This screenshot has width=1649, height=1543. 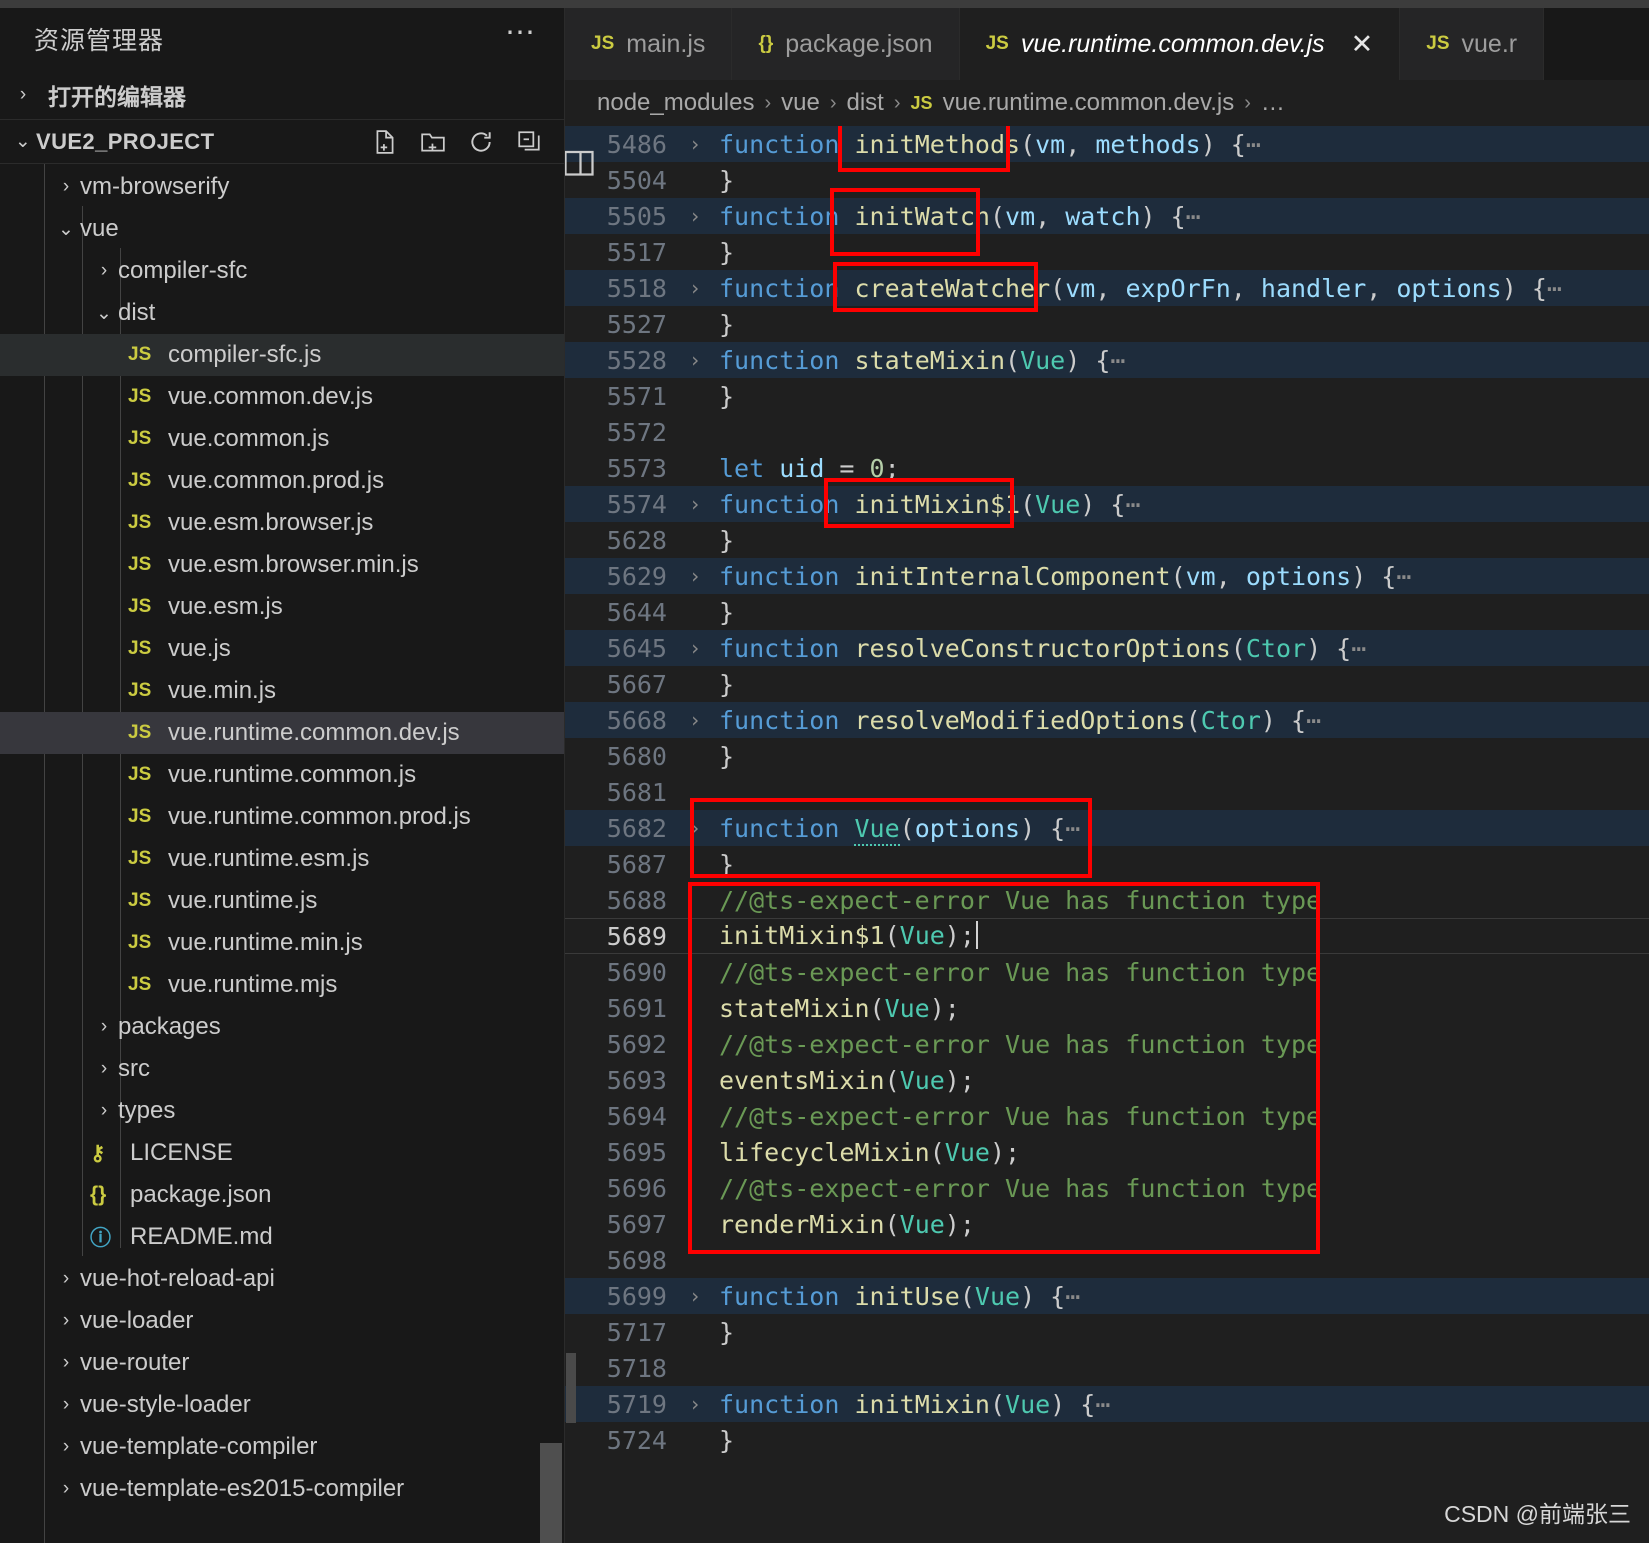 I want to click on code-line: 5574 › function initMixin$1(Vue) {⋯, so click(x=1107, y=504).